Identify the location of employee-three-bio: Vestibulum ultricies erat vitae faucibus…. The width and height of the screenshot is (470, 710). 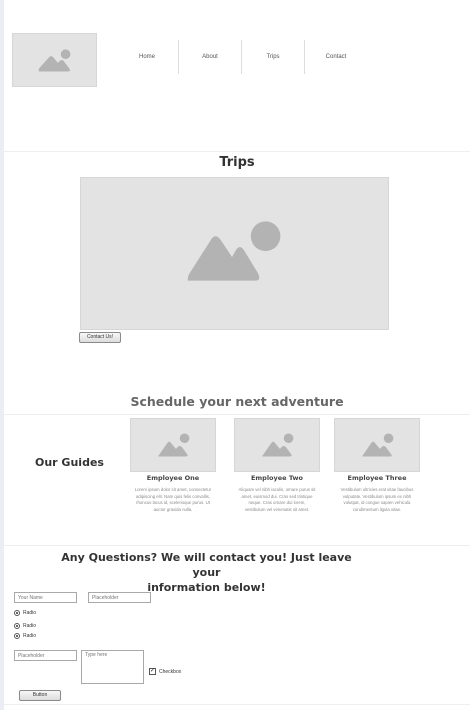
(377, 500).